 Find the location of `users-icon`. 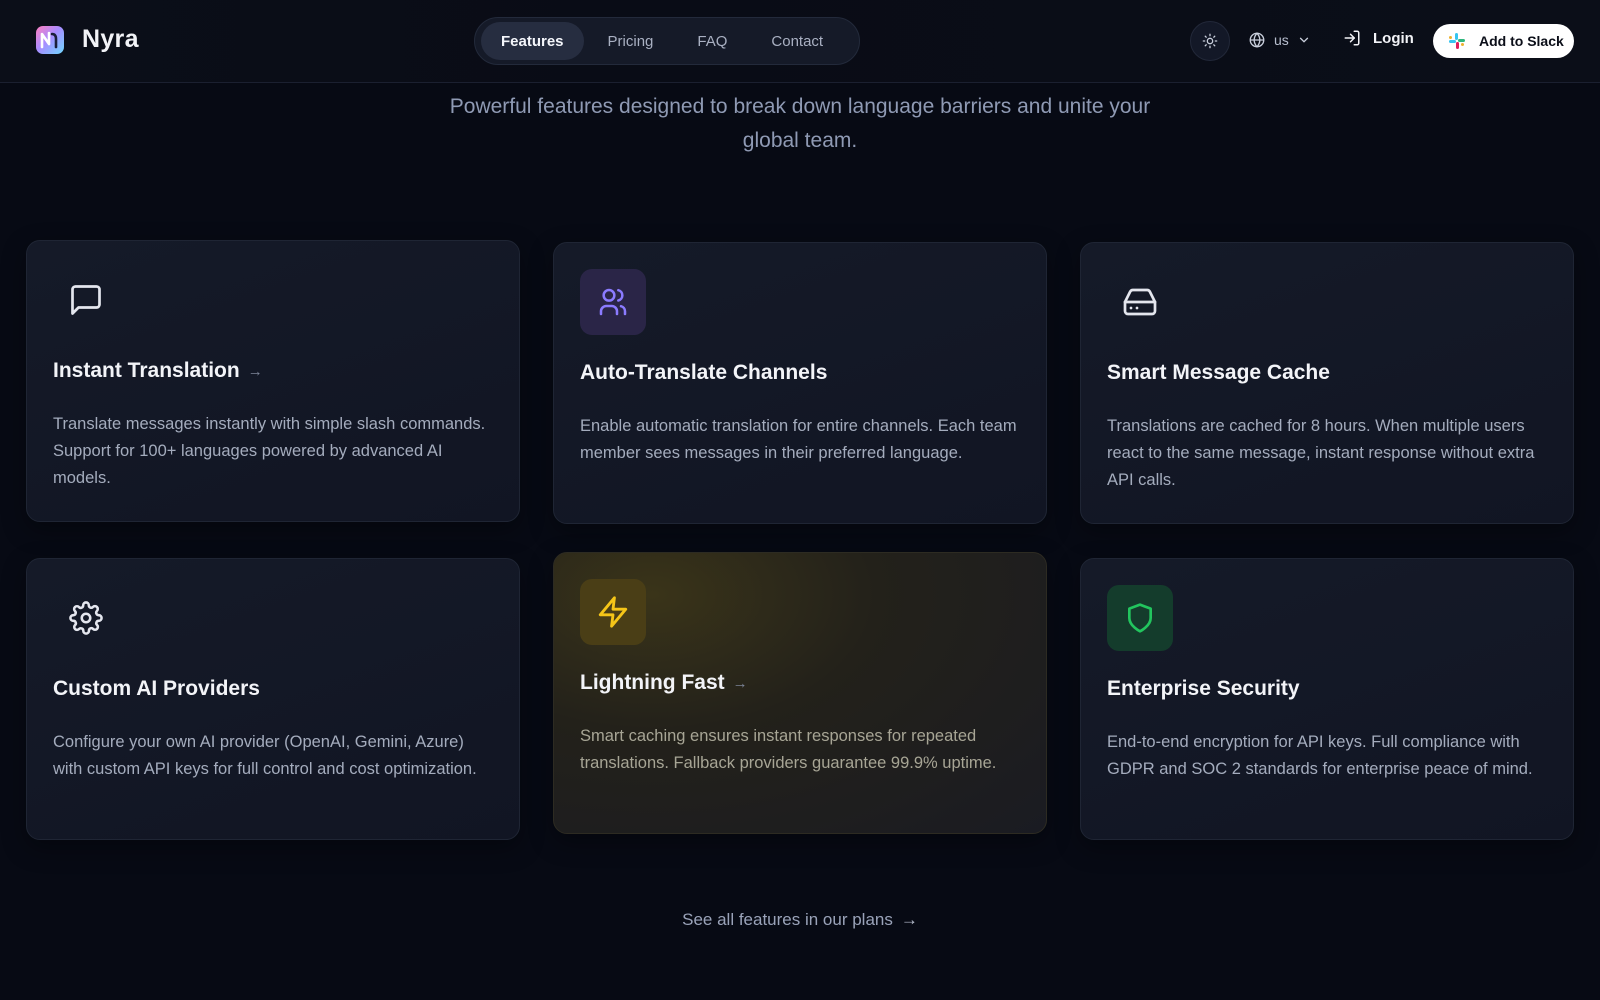

users-icon is located at coordinates (613, 302).